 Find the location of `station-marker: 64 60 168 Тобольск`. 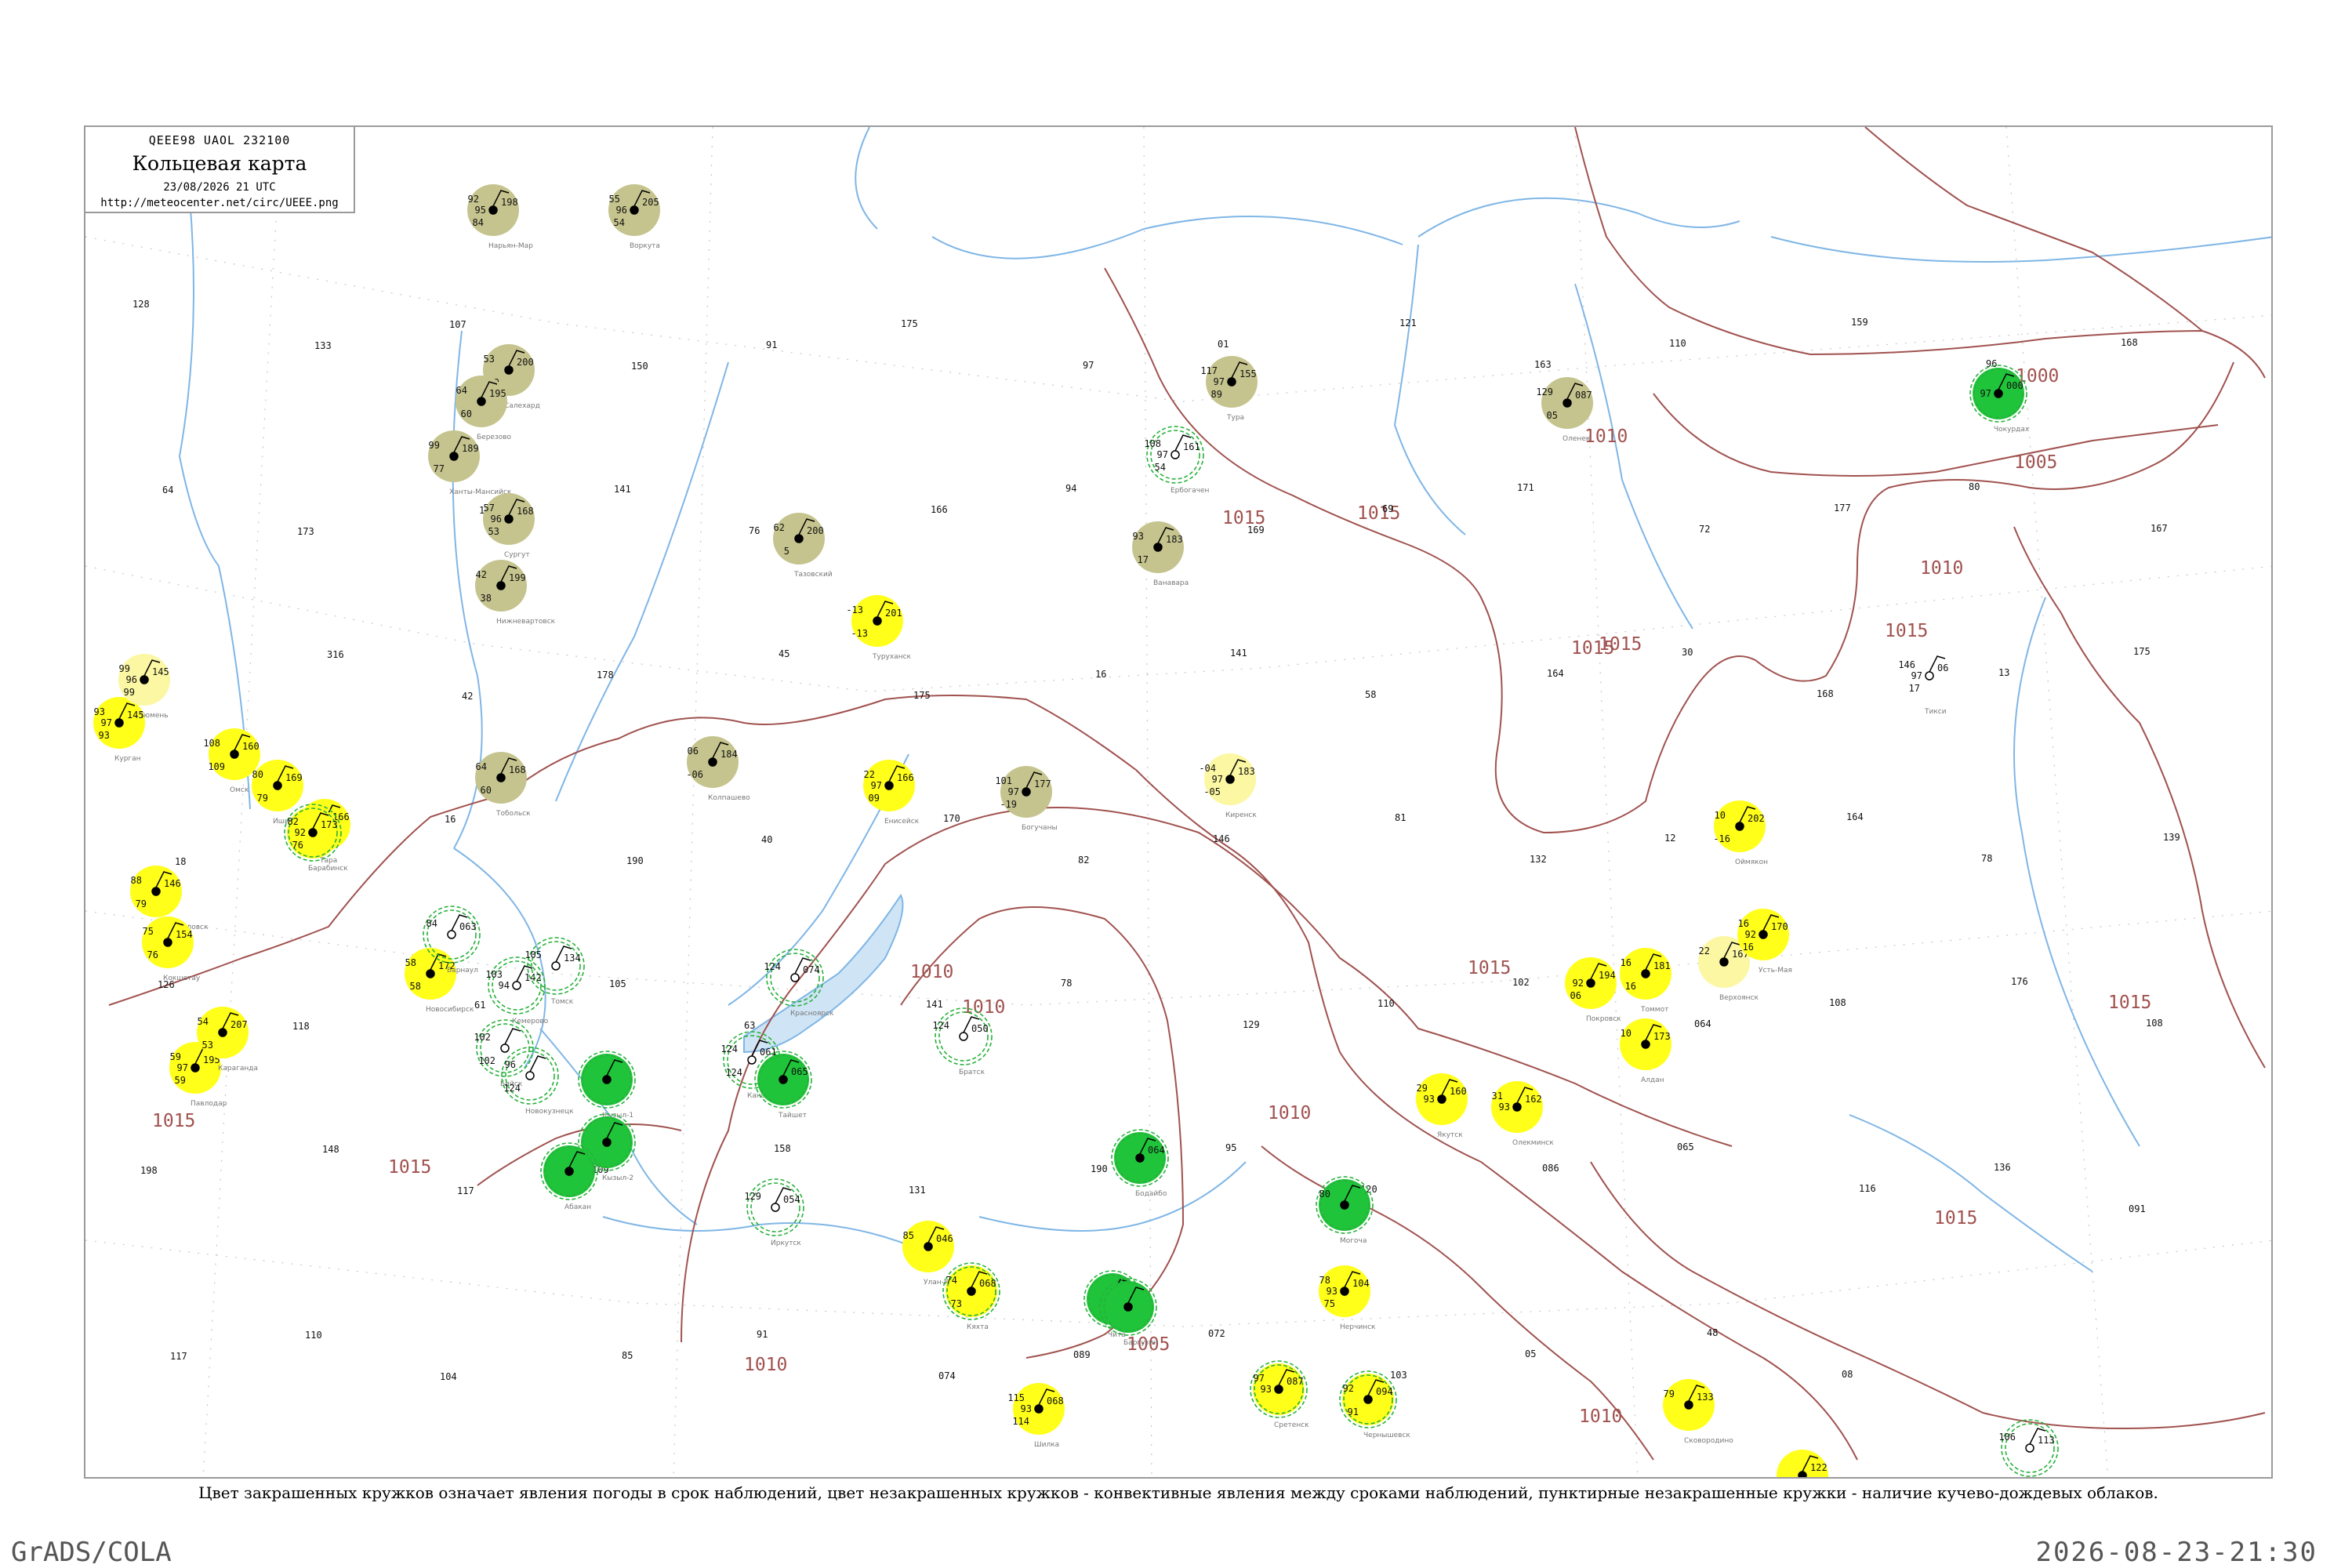

station-marker: 64 60 168 Тобольск is located at coordinates (503, 785).